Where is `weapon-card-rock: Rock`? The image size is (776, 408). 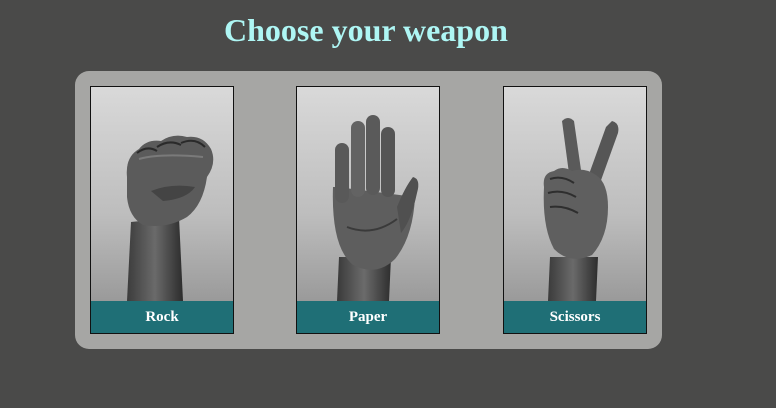 weapon-card-rock: Rock is located at coordinates (162, 210).